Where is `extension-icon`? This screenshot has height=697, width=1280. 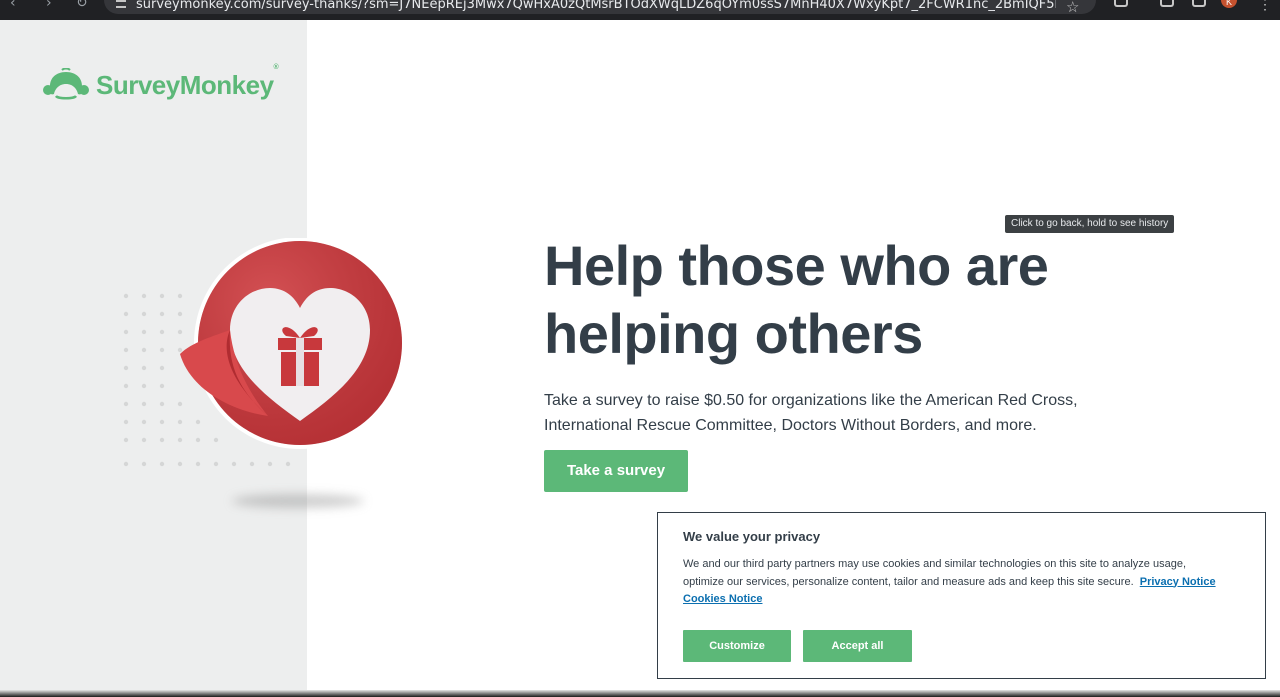 extension-icon is located at coordinates (1121, 3).